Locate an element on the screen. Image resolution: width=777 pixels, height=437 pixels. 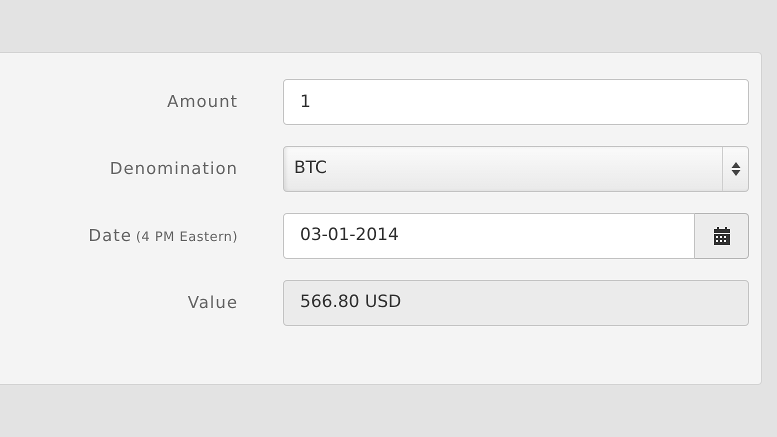
date-field: 03-01-2014 is located at coordinates (489, 236).